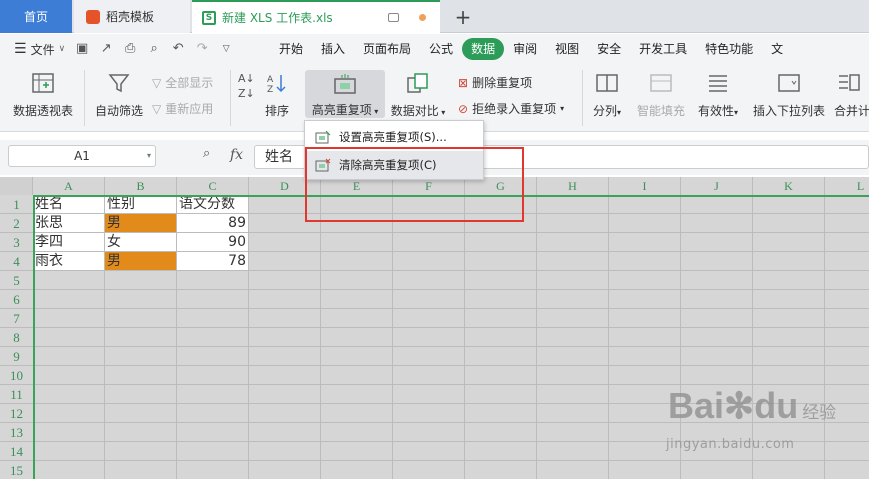  What do you see at coordinates (511, 108) in the screenshot?
I see `reject-duplicates-button: ⊘ 拒绝录入重复项 ▾` at bounding box center [511, 108].